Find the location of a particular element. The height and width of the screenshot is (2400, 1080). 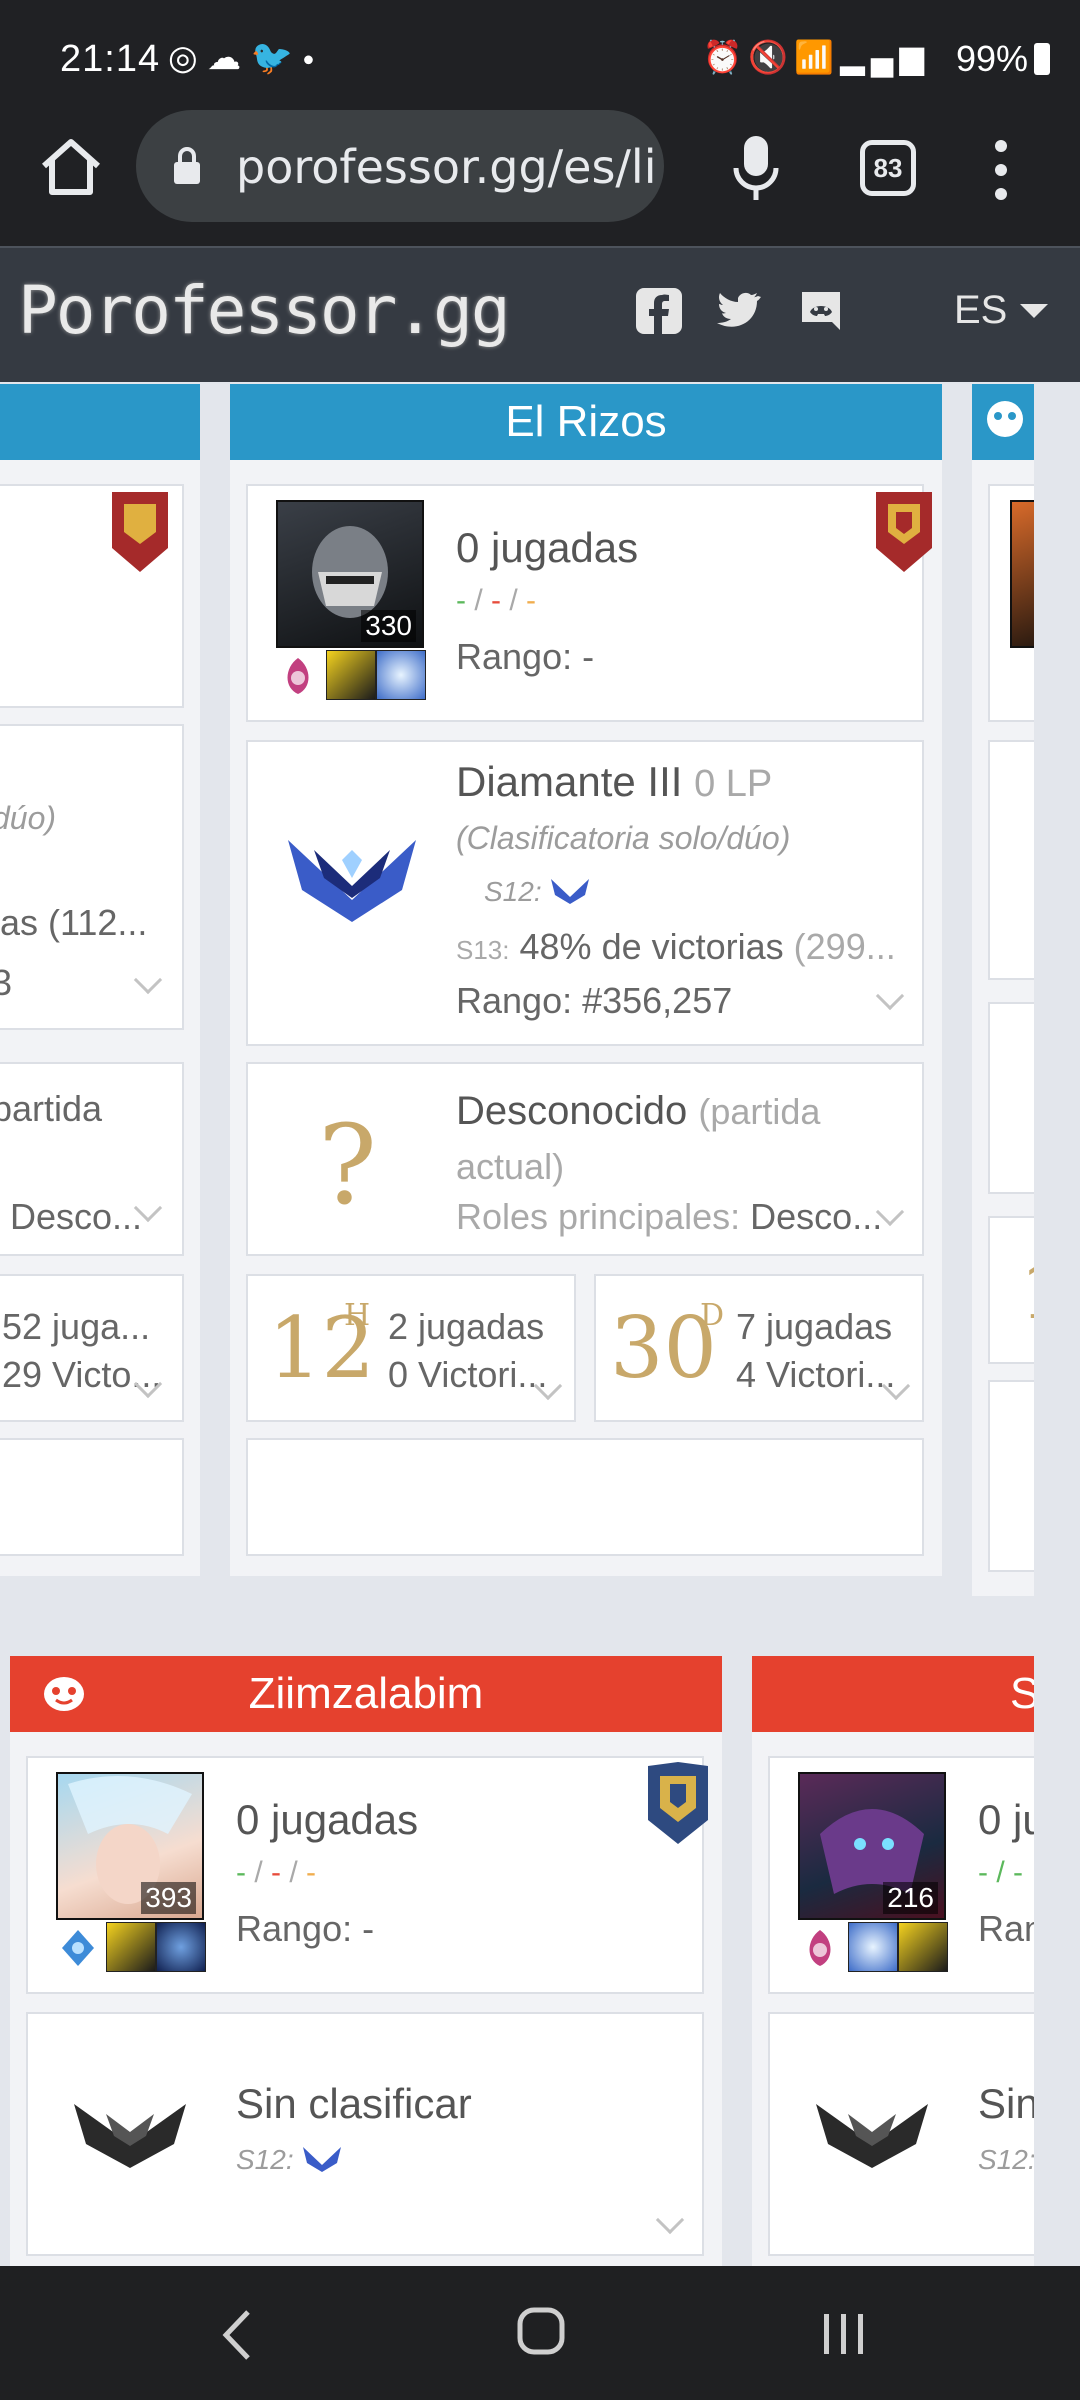

tier-text: Sin is located at coordinates (1008, 2103).